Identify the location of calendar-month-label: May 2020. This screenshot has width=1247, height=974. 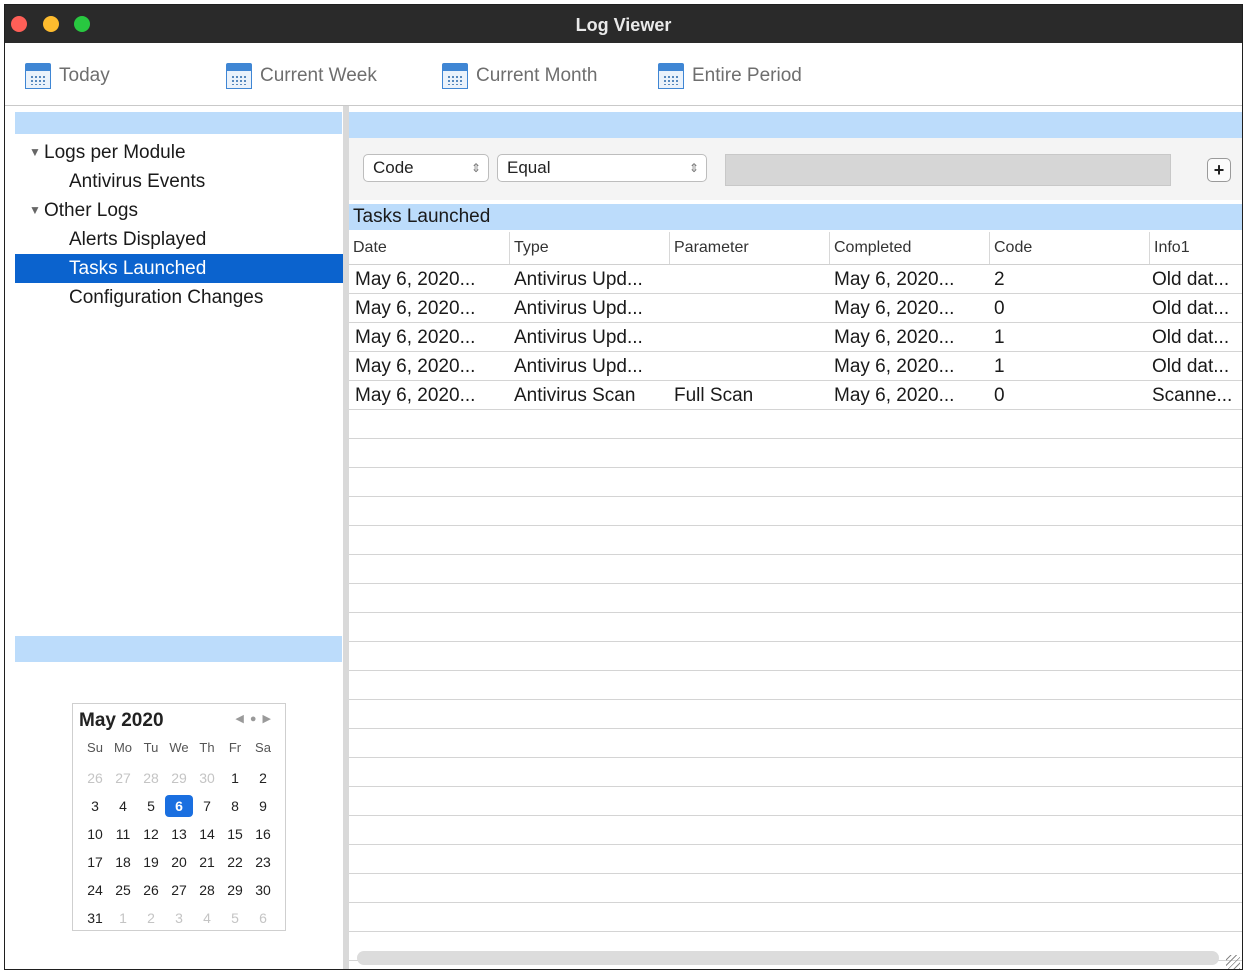
(121, 720).